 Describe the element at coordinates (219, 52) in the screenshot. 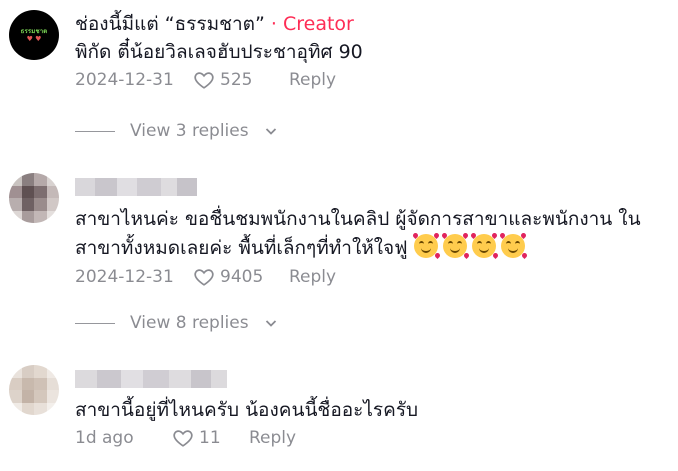

I see `comment-text: พิกัด ตี๋น้อยวิลเลจฮับประชาอุทิศ 90` at that location.